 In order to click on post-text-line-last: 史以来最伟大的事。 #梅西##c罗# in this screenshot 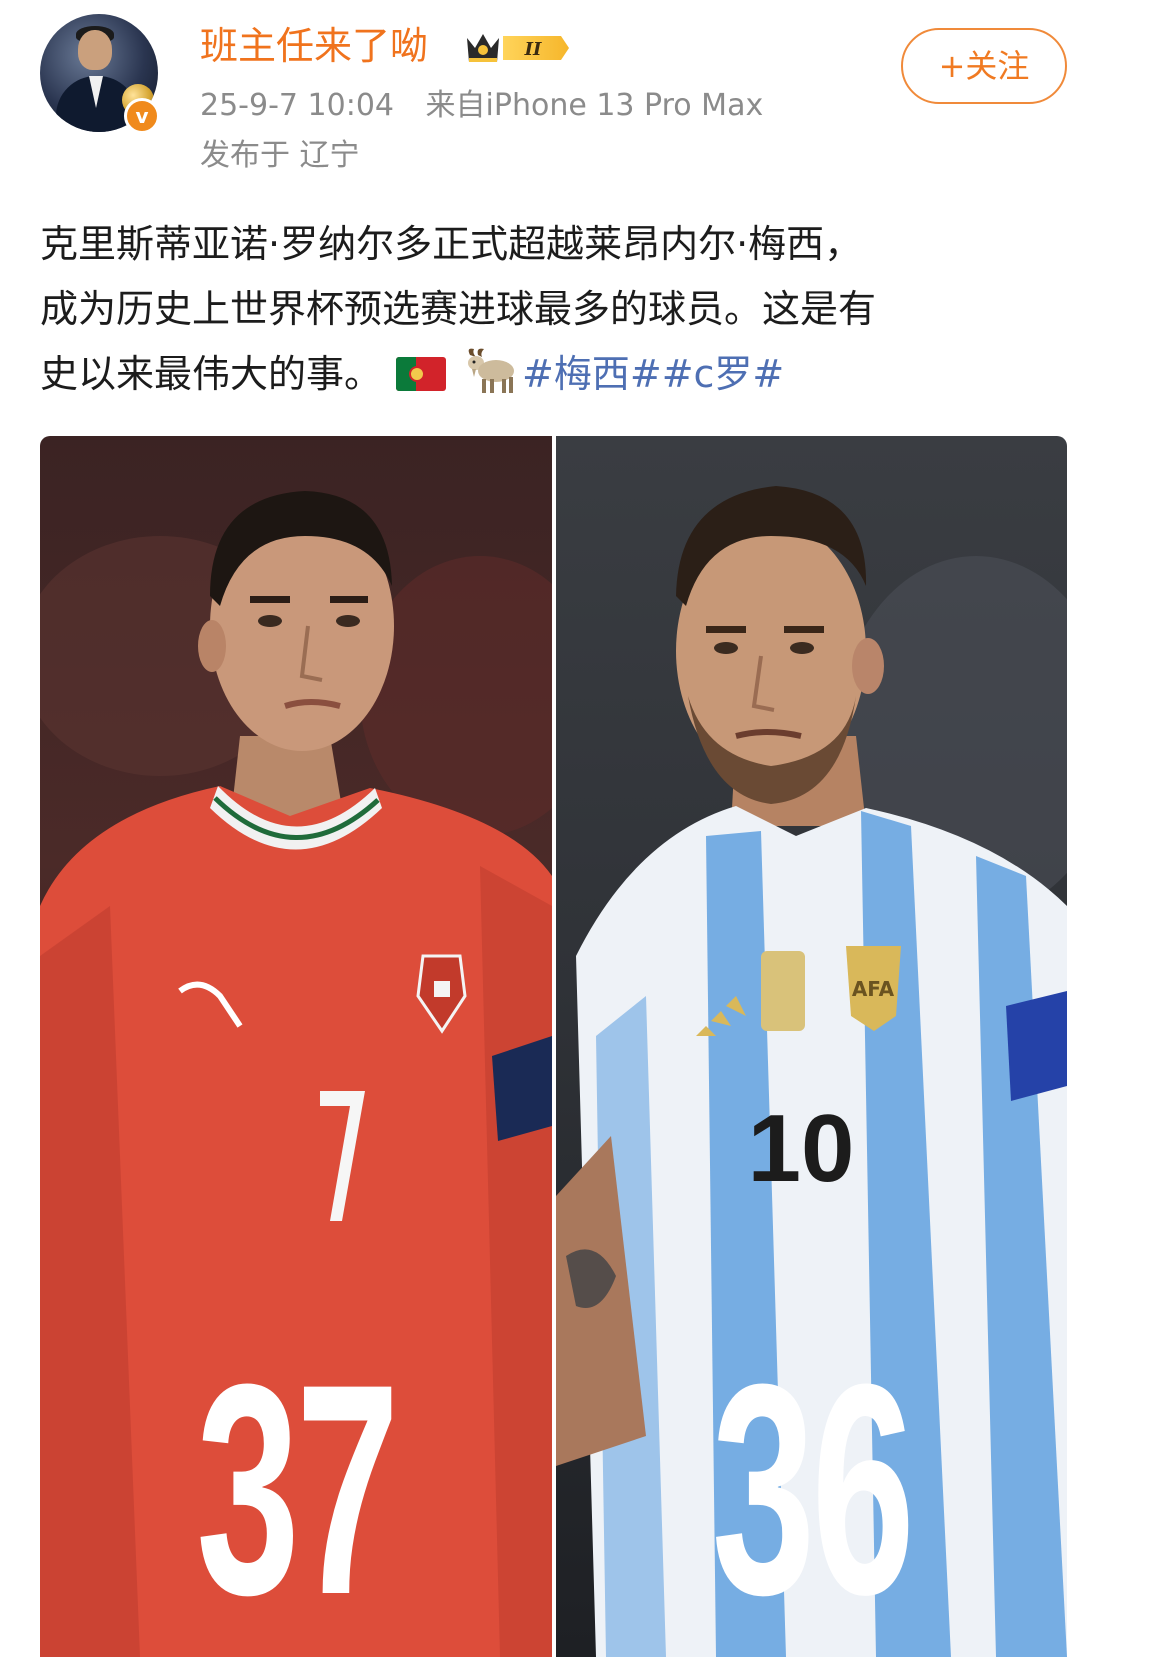, I will do `click(540, 374)`.